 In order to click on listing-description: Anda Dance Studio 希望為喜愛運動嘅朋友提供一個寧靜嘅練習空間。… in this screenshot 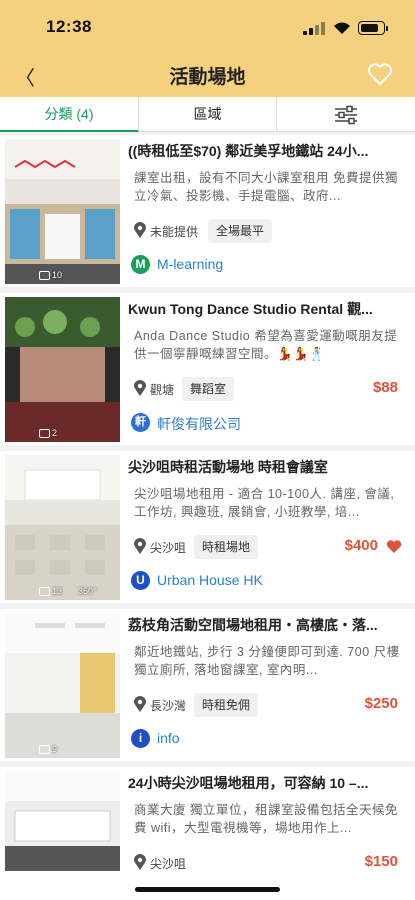, I will do `click(266, 345)`.